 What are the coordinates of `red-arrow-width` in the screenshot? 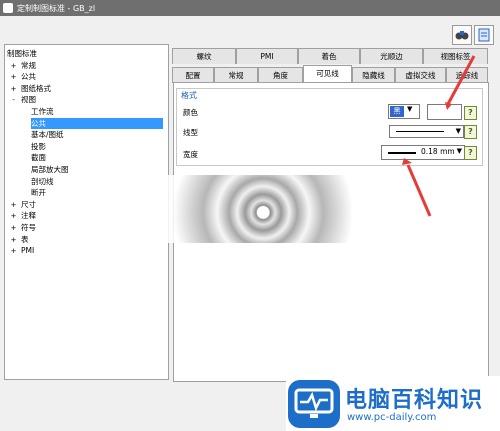 It's located at (419, 190).